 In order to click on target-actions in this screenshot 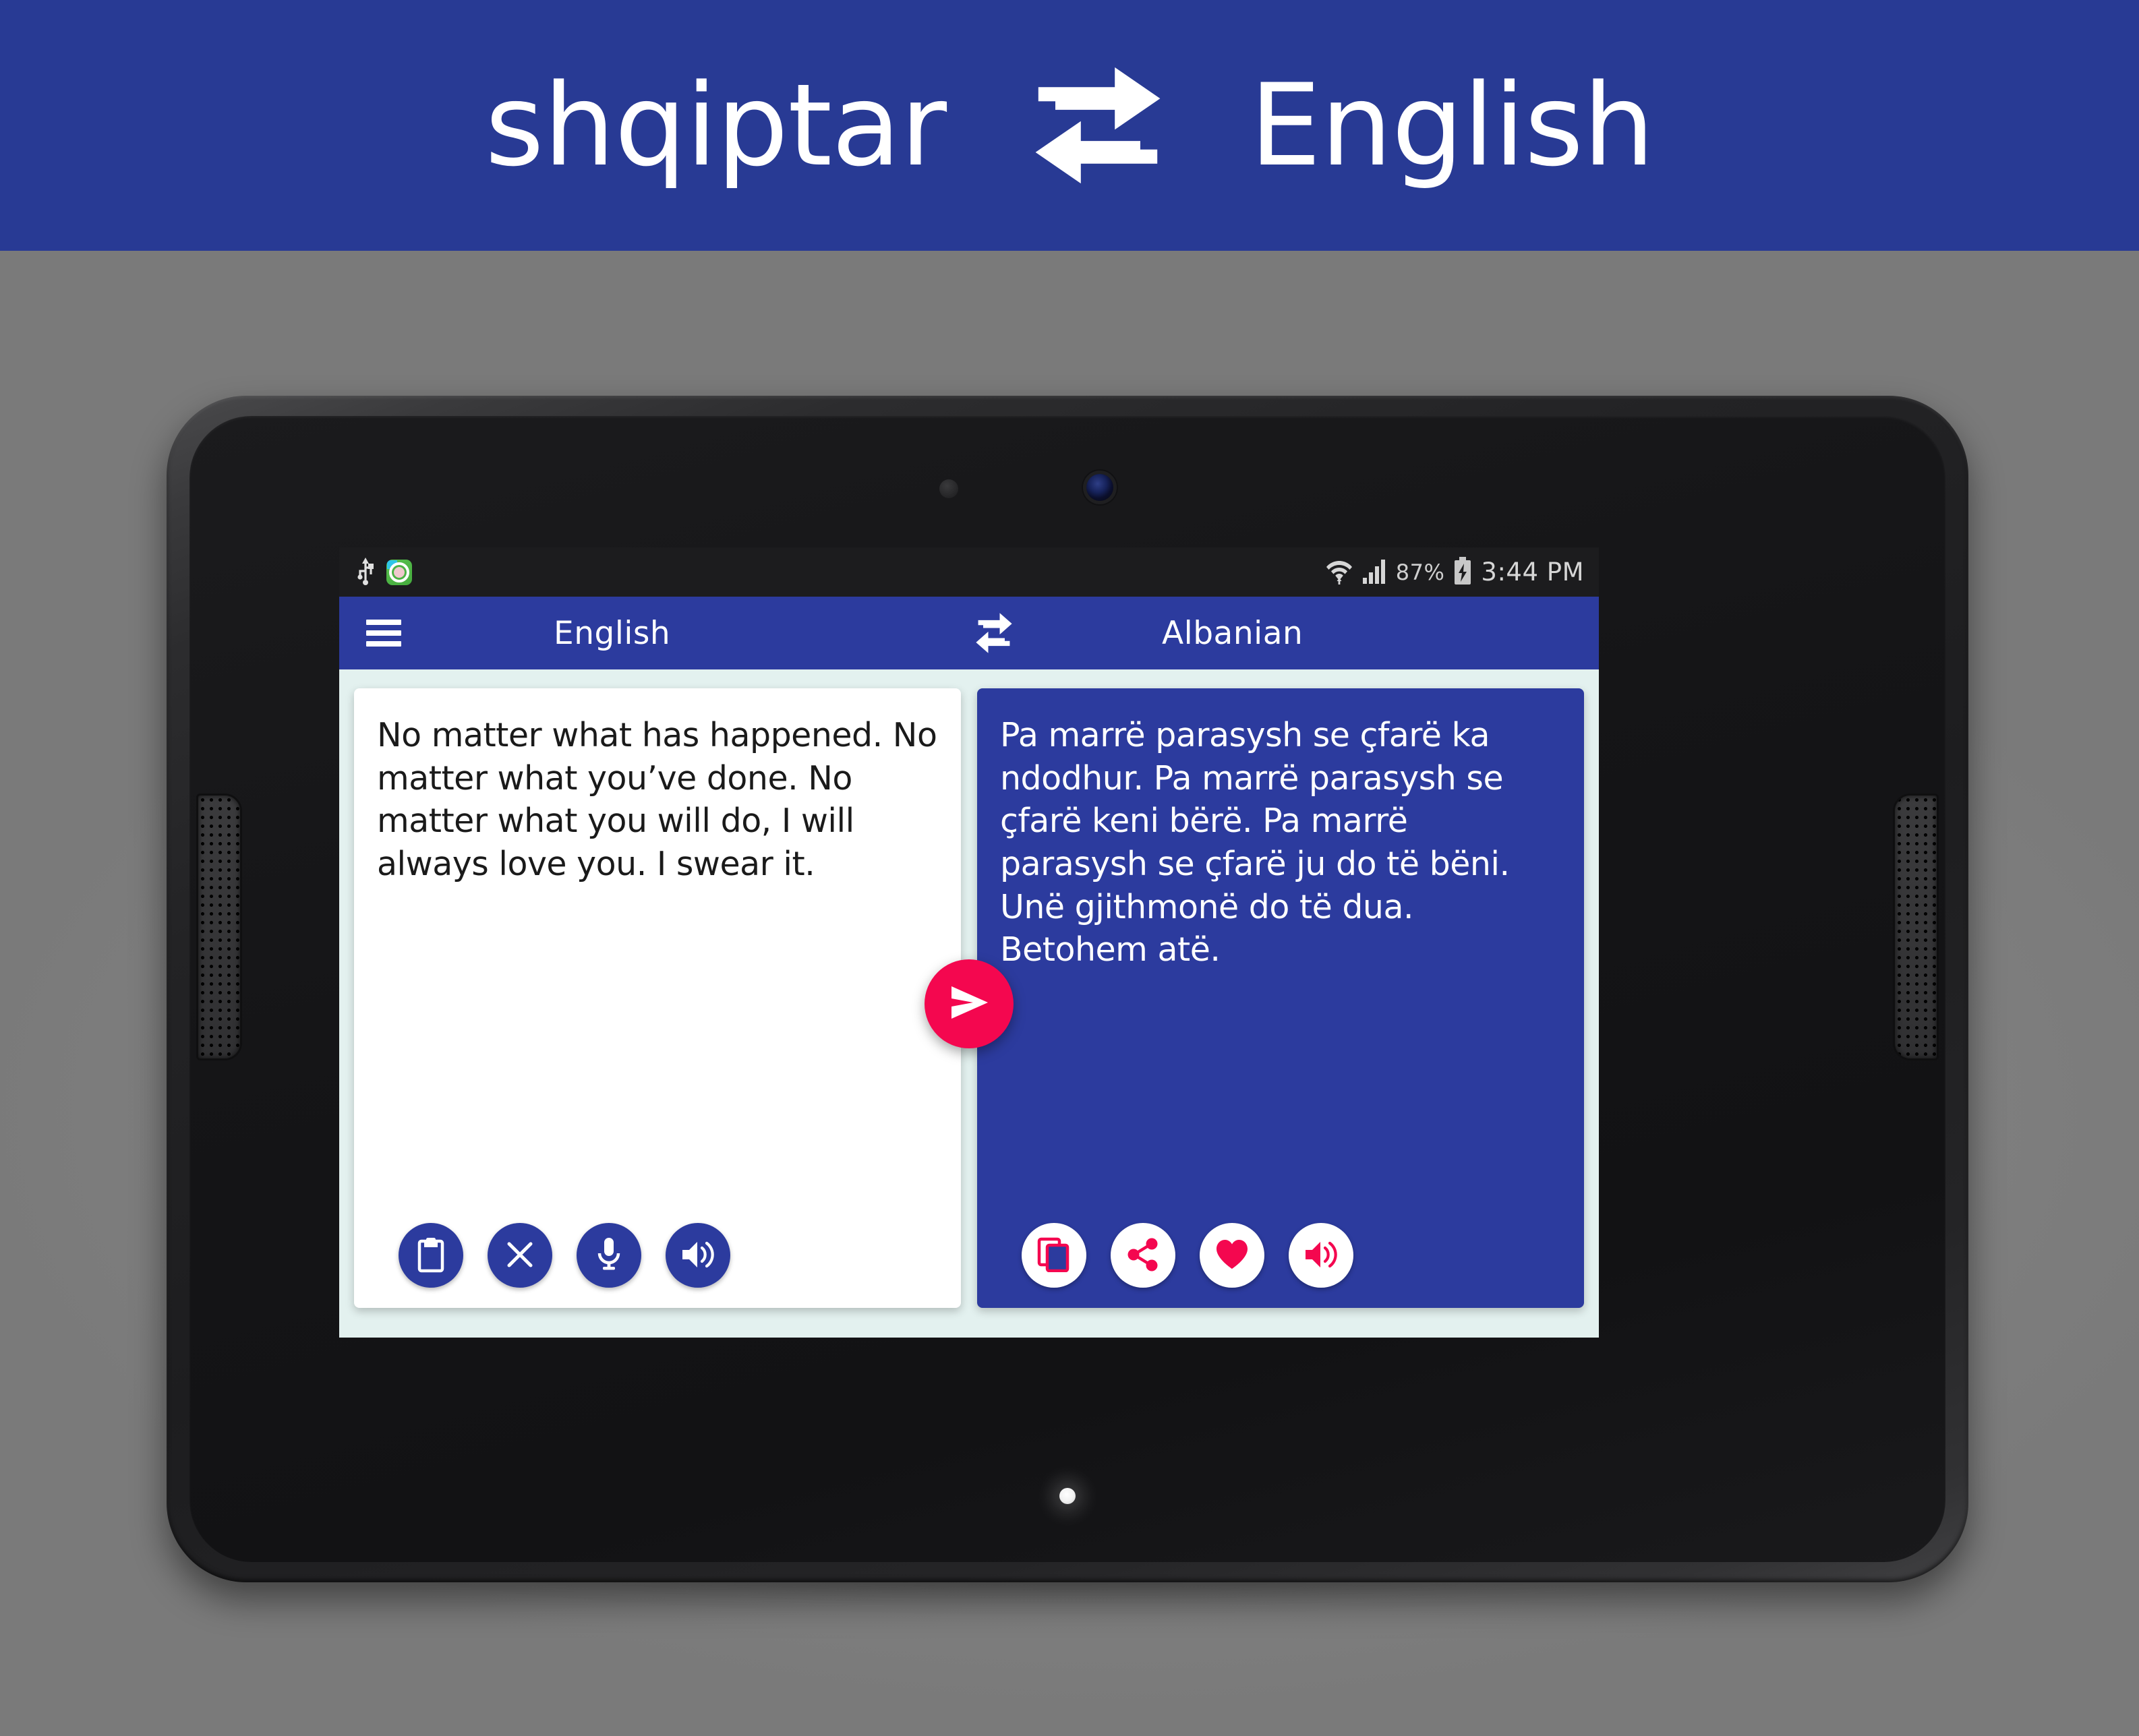, I will do `click(1280, 1255)`.